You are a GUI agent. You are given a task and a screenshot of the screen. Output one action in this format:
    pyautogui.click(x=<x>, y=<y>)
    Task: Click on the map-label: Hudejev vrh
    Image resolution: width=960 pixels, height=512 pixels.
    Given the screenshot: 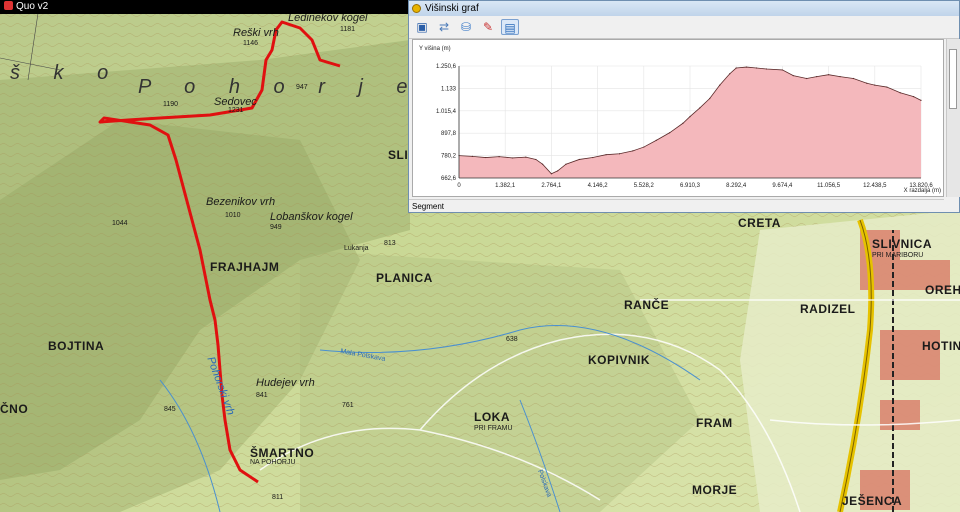 What is the action you would take?
    pyautogui.click(x=285, y=383)
    